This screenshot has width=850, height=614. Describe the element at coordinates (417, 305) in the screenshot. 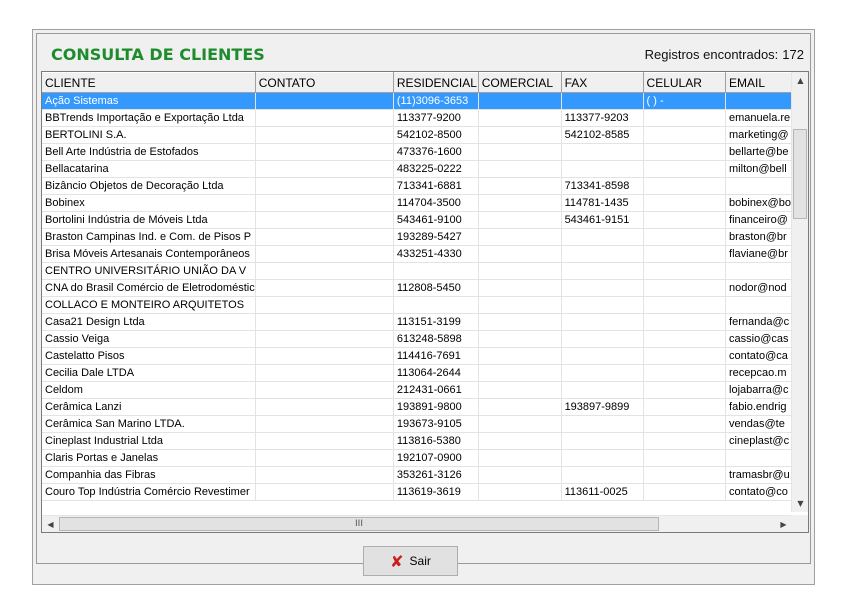

I see `table-row: COLLACO E MONTEIRO ARQUITETOS` at that location.